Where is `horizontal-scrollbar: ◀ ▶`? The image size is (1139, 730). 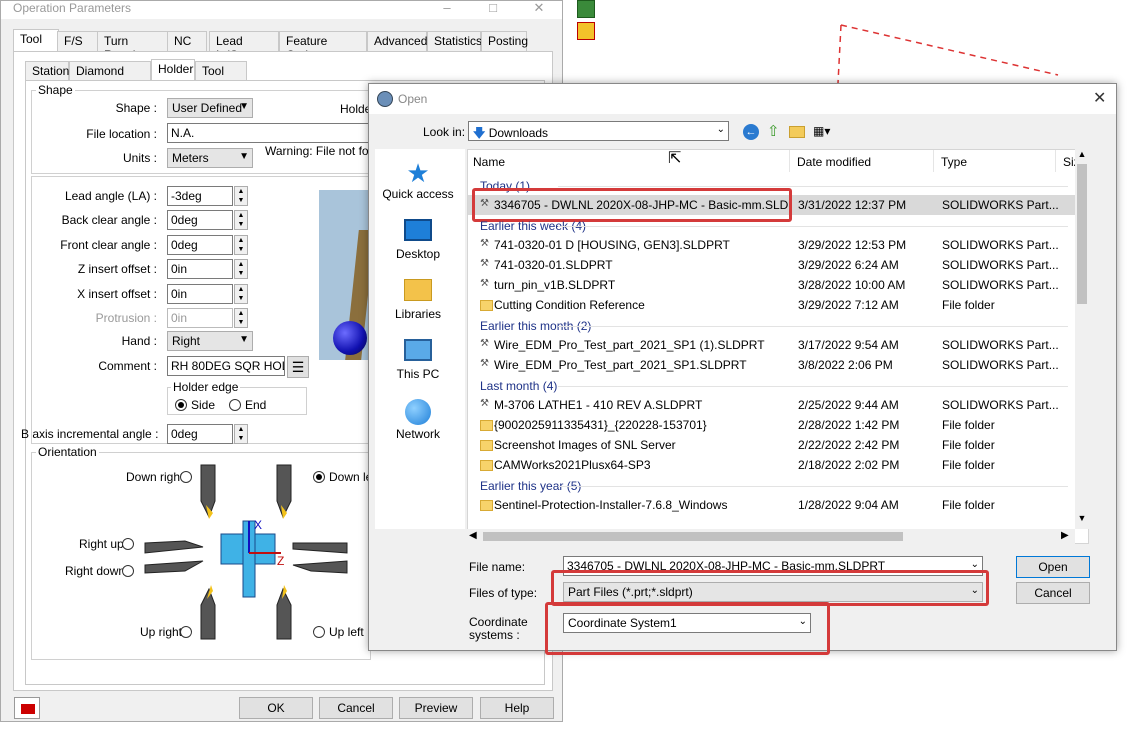
horizontal-scrollbar: ◀ ▶ is located at coordinates (771, 536).